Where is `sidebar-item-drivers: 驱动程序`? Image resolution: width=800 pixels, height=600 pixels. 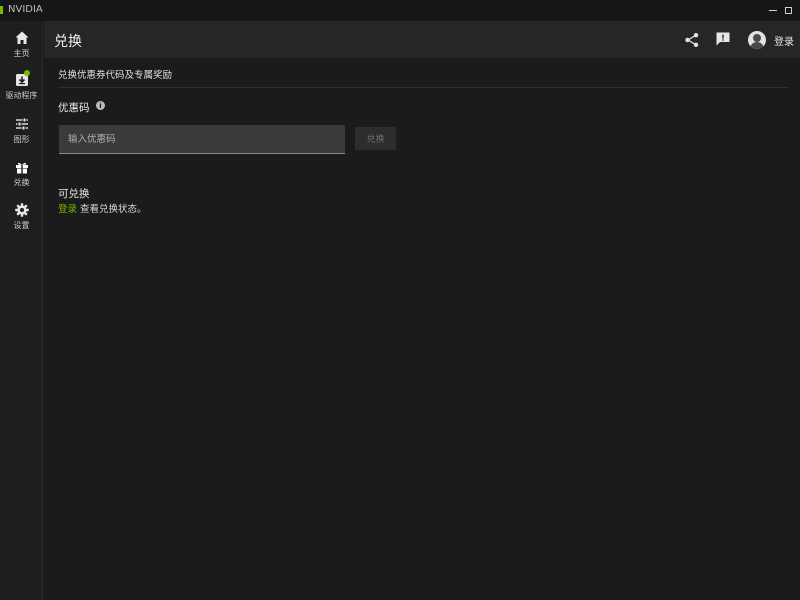 sidebar-item-drivers: 驱动程序 is located at coordinates (21, 87).